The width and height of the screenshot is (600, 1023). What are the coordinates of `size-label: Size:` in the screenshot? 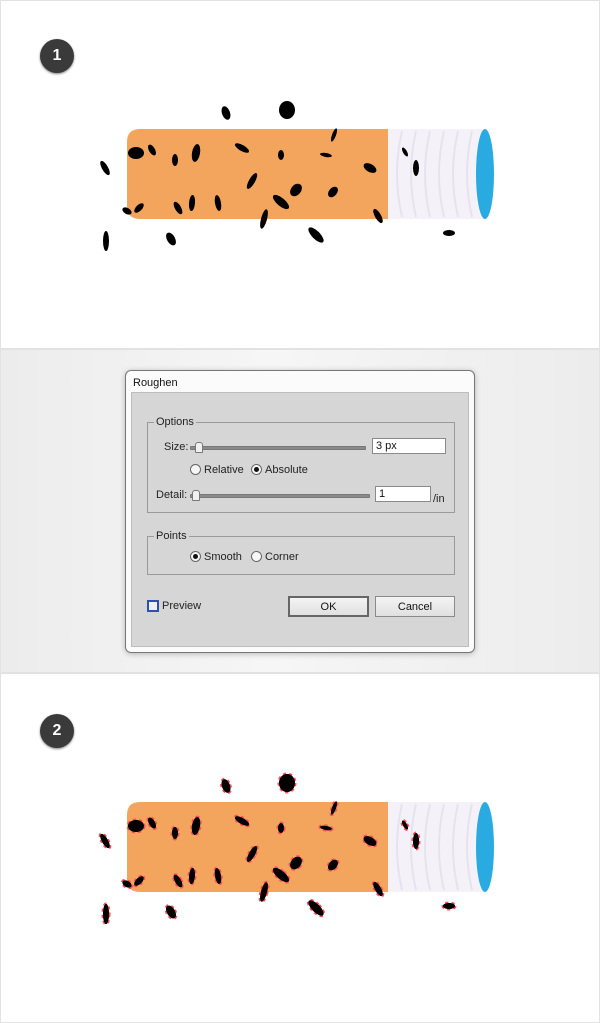 It's located at (176, 447).